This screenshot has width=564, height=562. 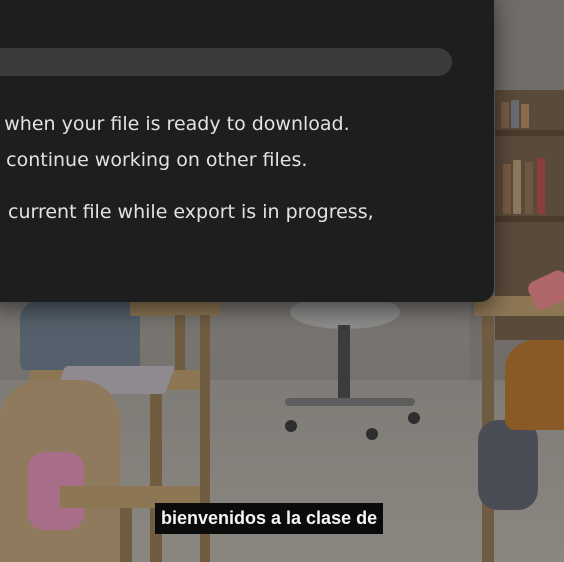 What do you see at coordinates (534, 385) in the screenshot?
I see `child-right` at bounding box center [534, 385].